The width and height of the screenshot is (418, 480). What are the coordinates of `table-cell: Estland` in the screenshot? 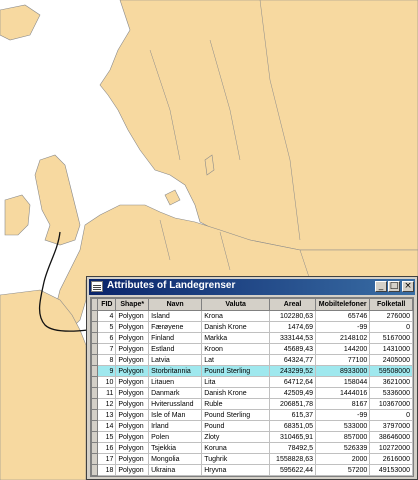 It's located at (175, 349).